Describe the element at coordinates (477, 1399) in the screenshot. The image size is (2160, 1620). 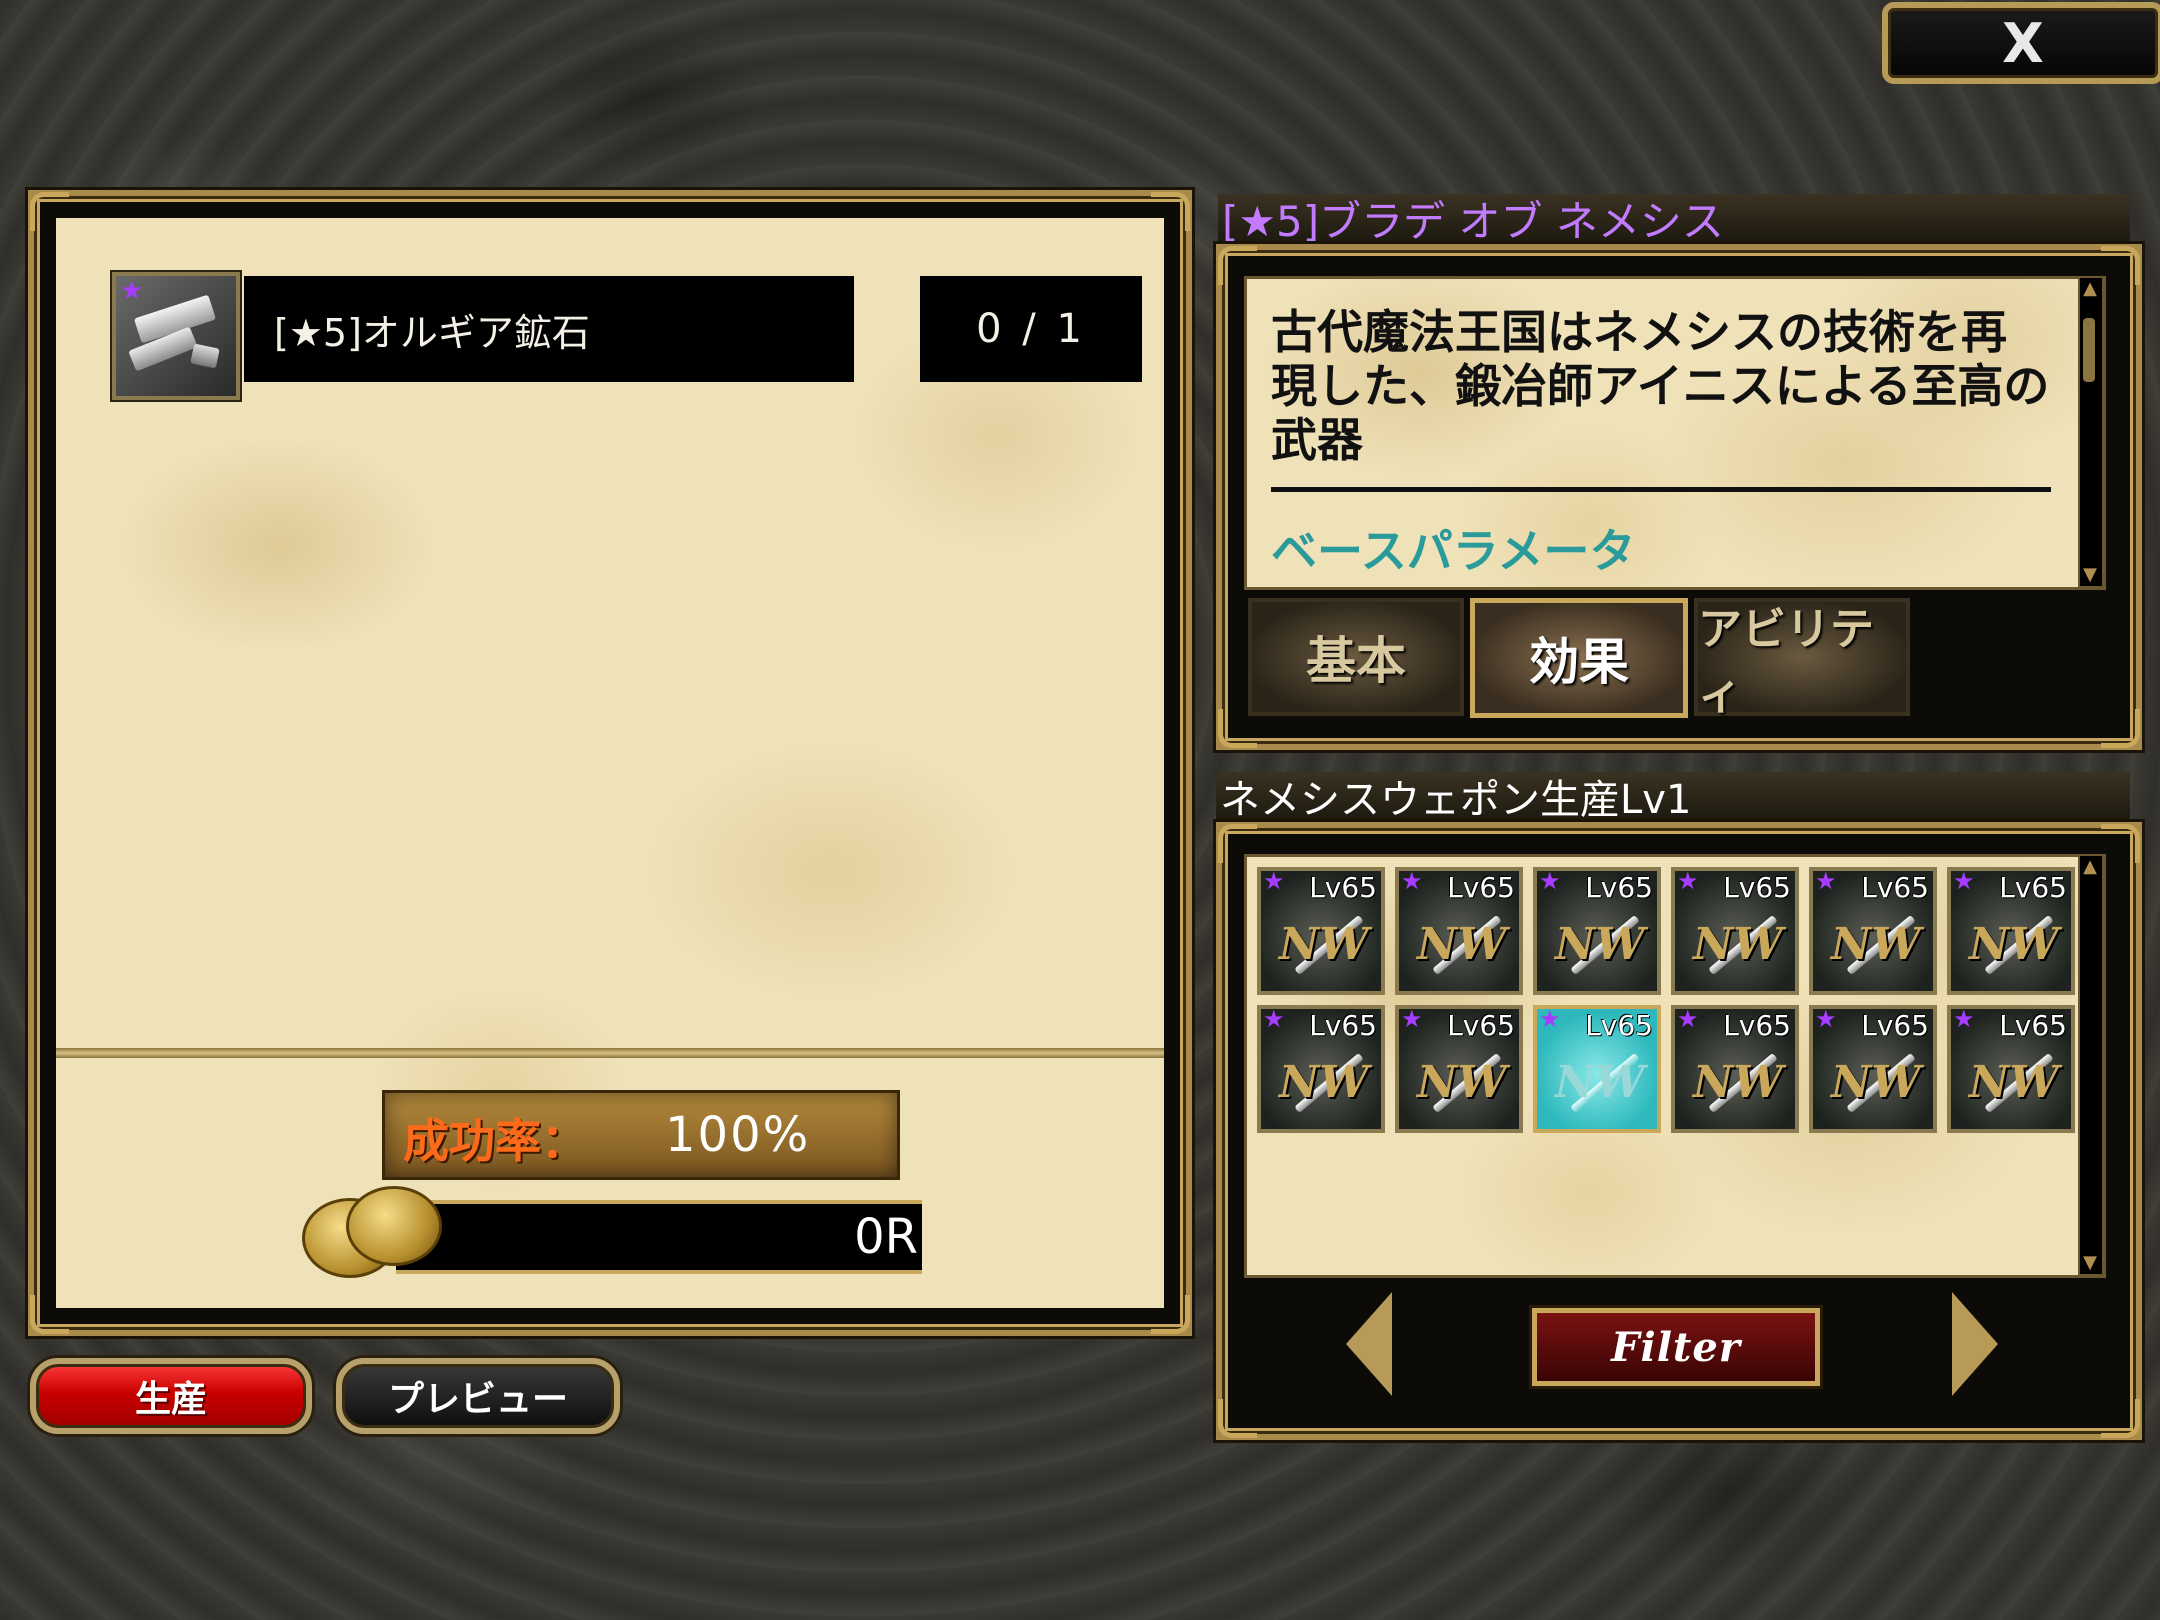
I see `preview-button-label: プレビュー` at that location.